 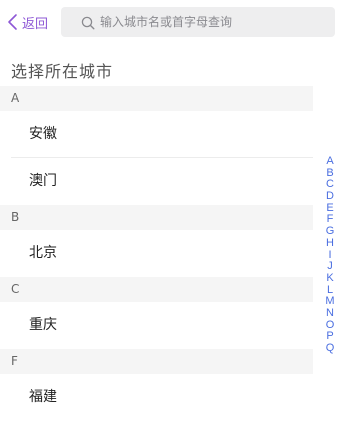 I want to click on city-item-anhui: 安徽, so click(x=156, y=134).